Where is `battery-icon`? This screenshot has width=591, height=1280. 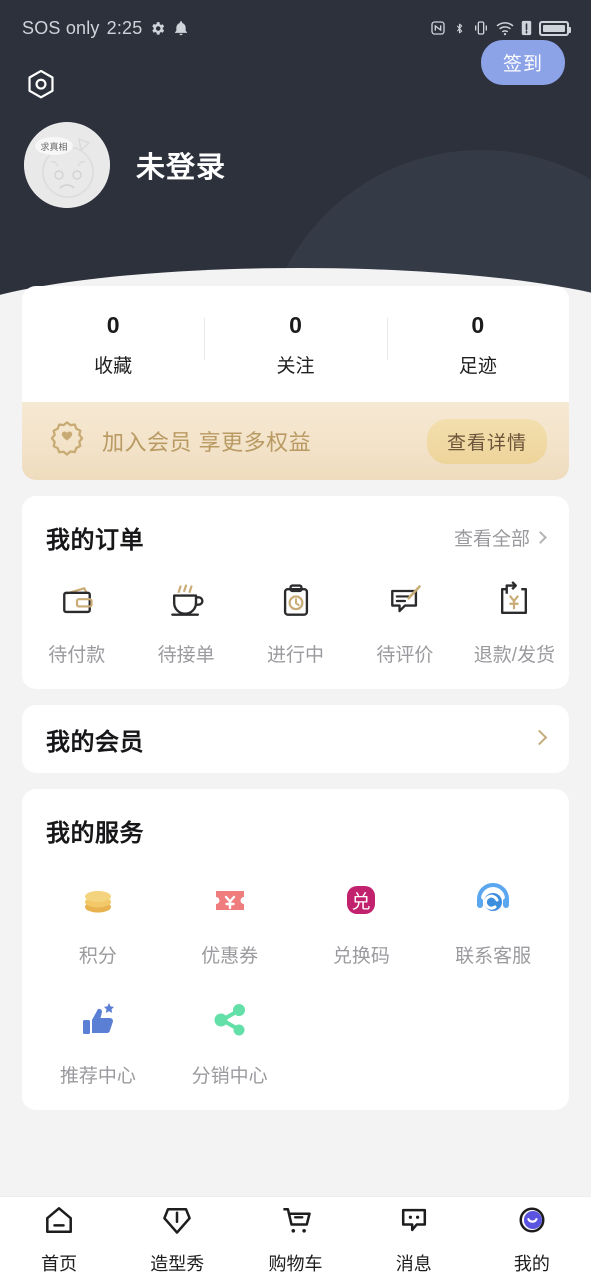
battery-icon is located at coordinates (555, 28).